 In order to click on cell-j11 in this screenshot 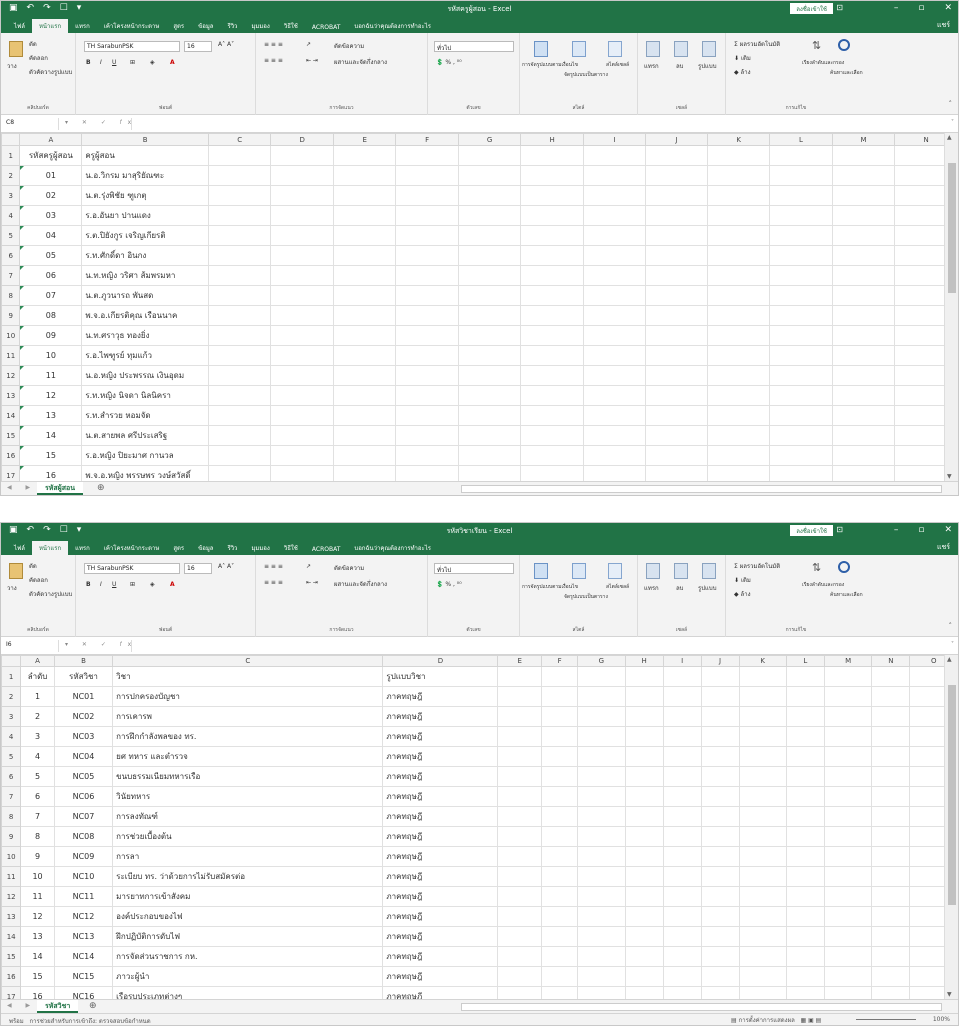, I will do `click(720, 876)`.